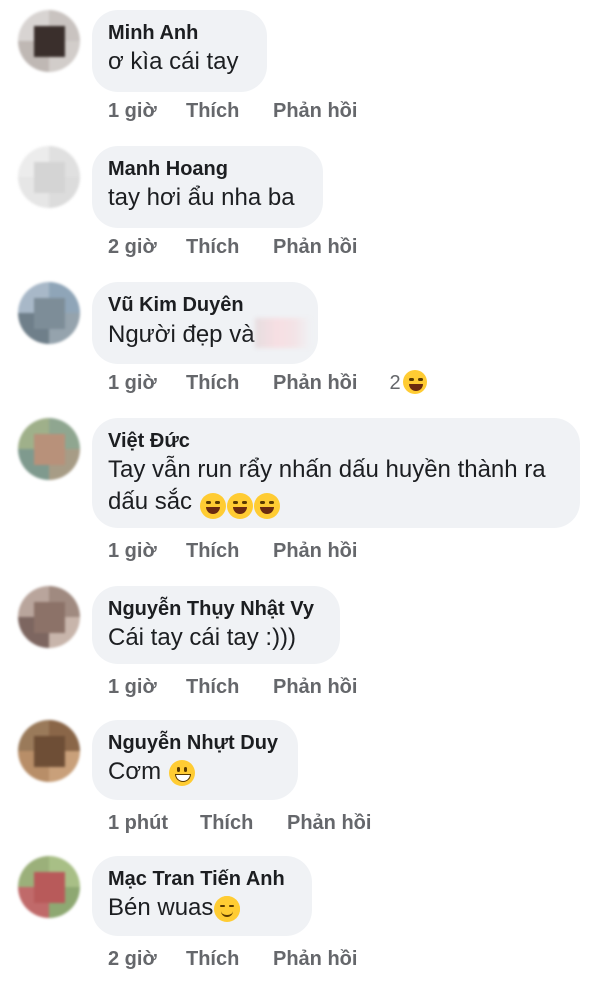  Describe the element at coordinates (204, 305) in the screenshot. I see `comment-author: Vũ Kim Duyên` at that location.